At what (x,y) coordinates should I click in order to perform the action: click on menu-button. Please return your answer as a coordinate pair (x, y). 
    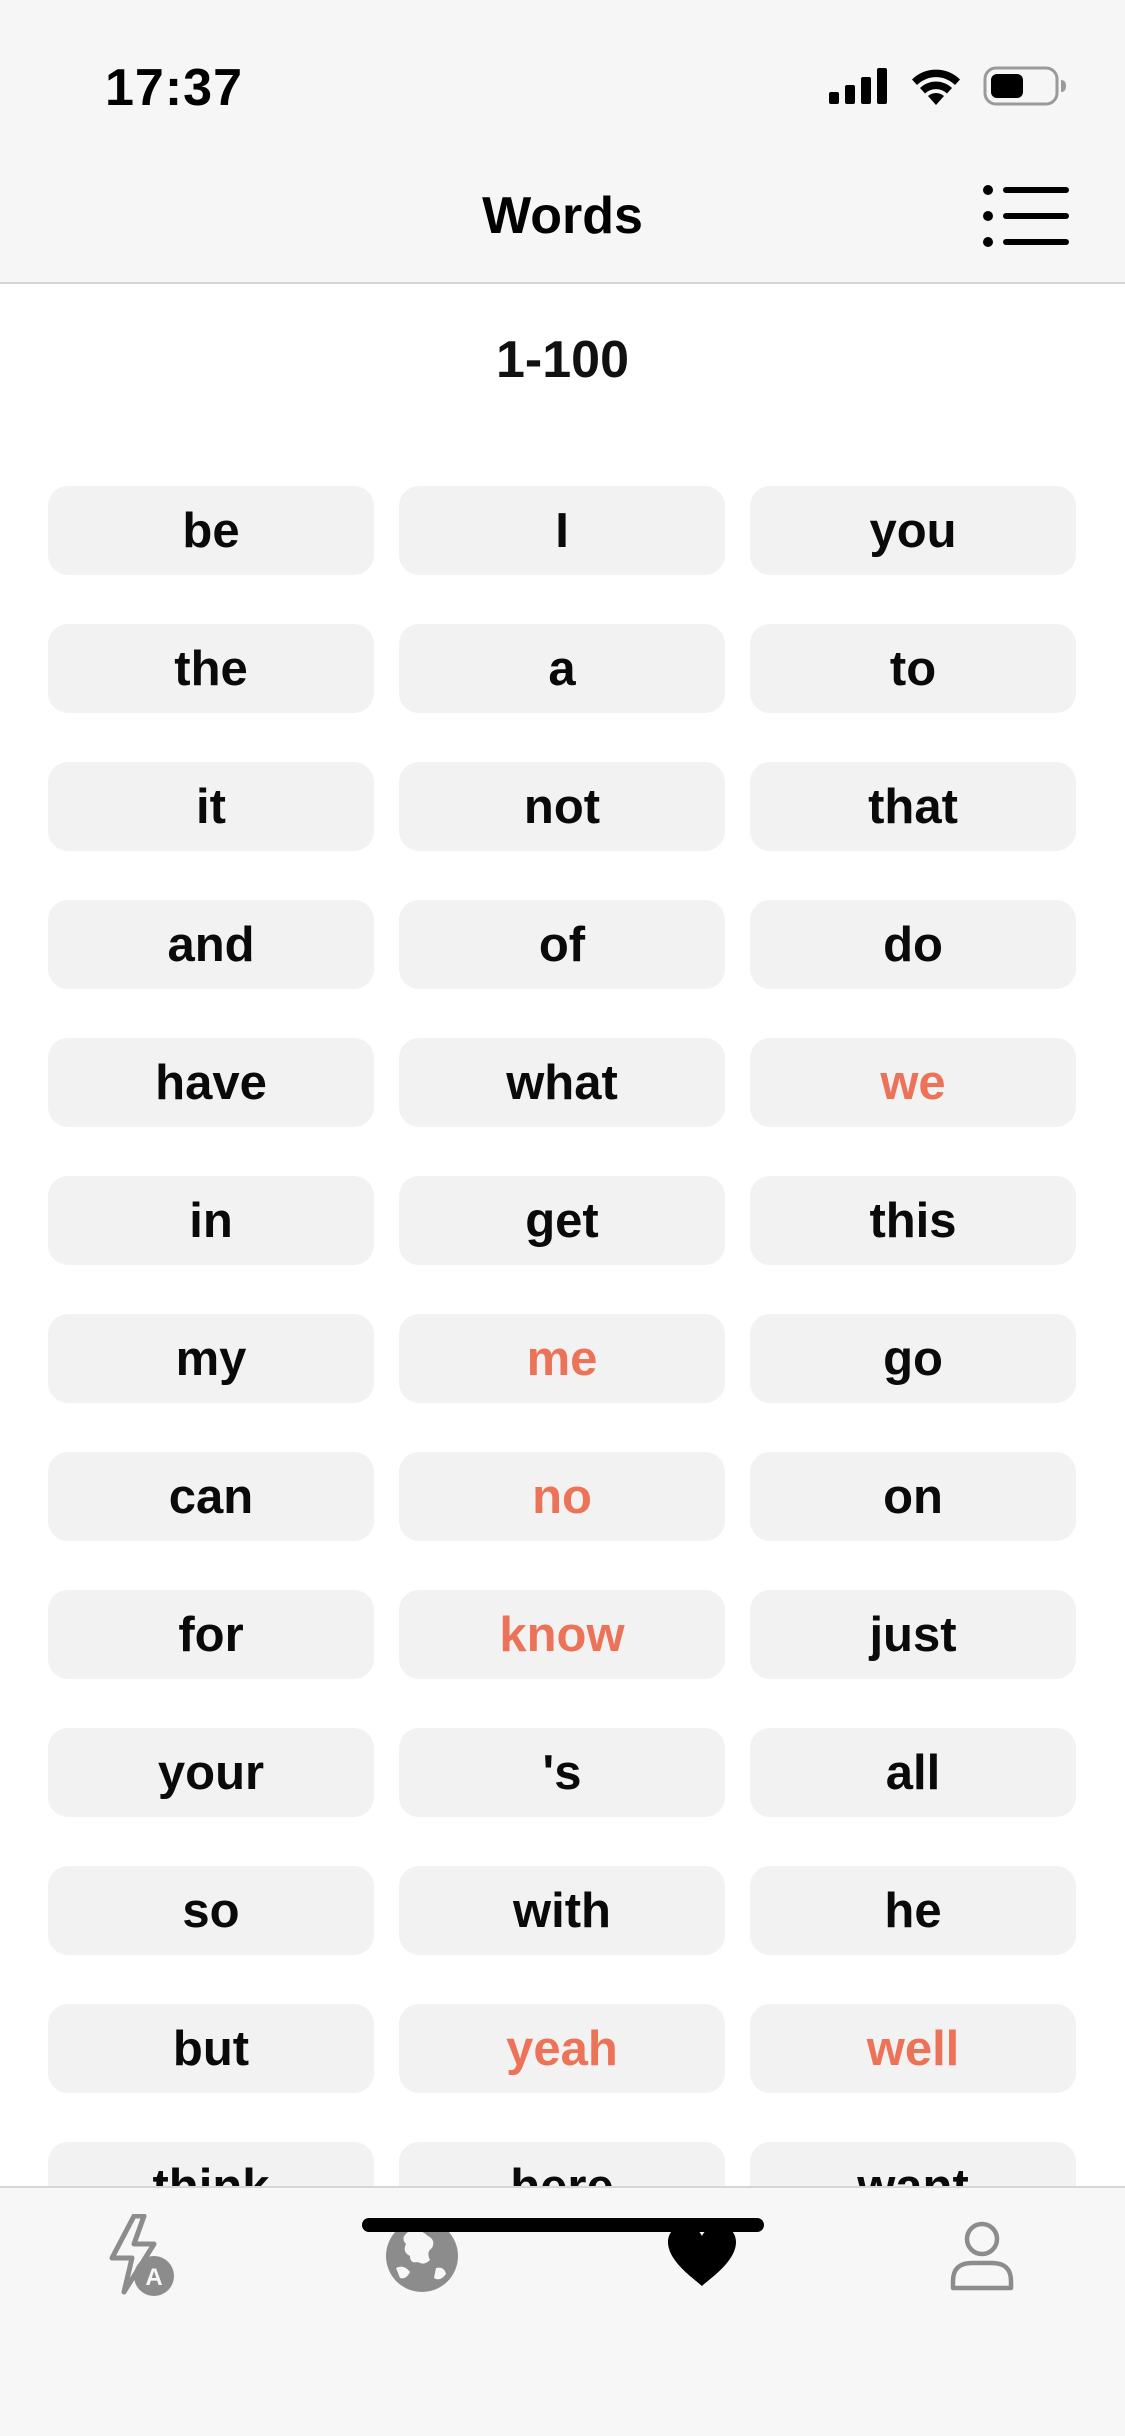
    Looking at the image, I should click on (1026, 216).